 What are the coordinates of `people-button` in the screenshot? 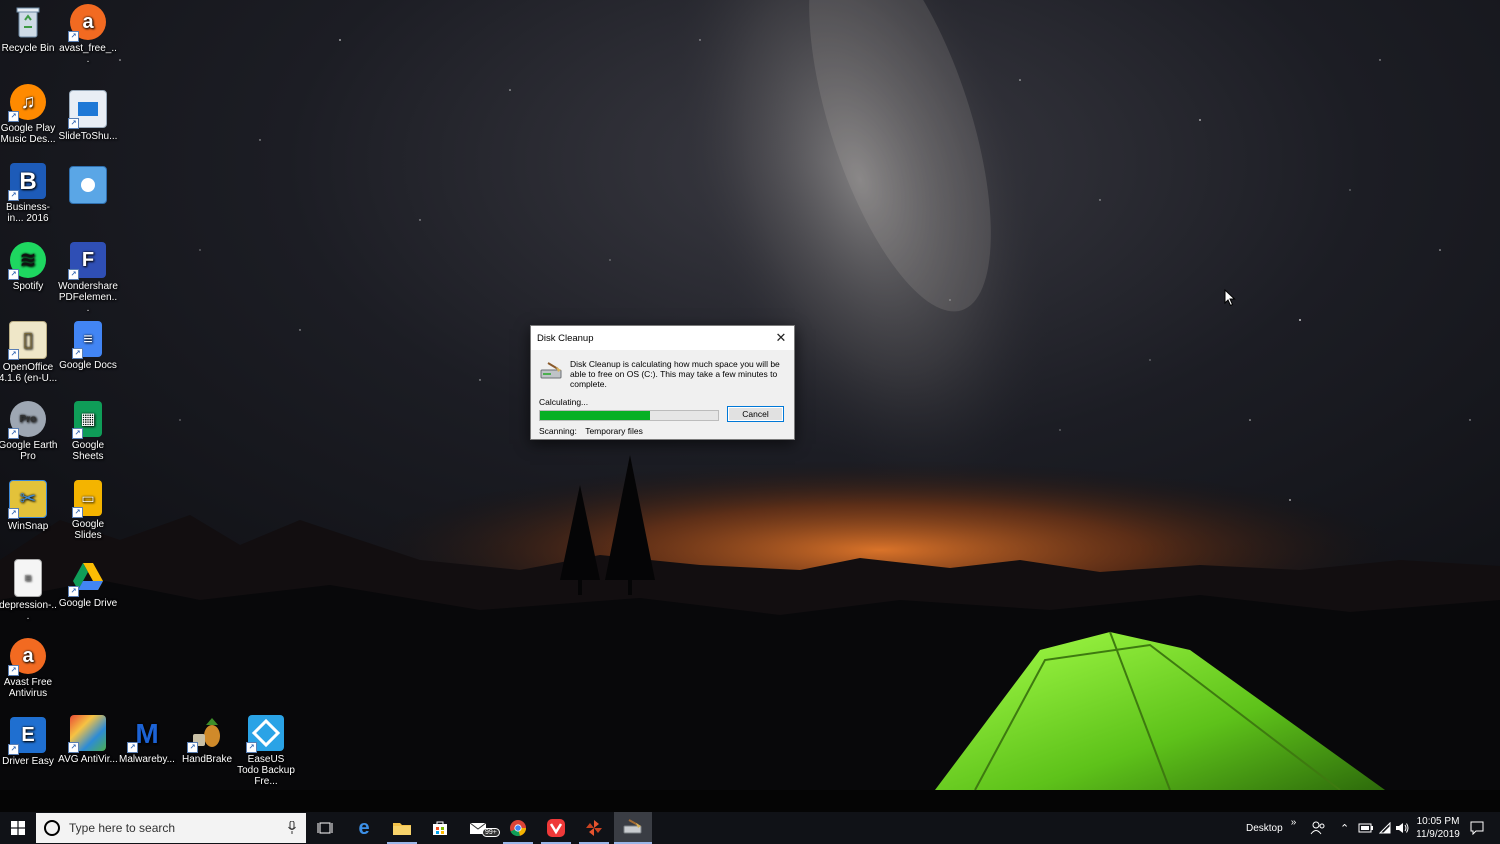 It's located at (1318, 828).